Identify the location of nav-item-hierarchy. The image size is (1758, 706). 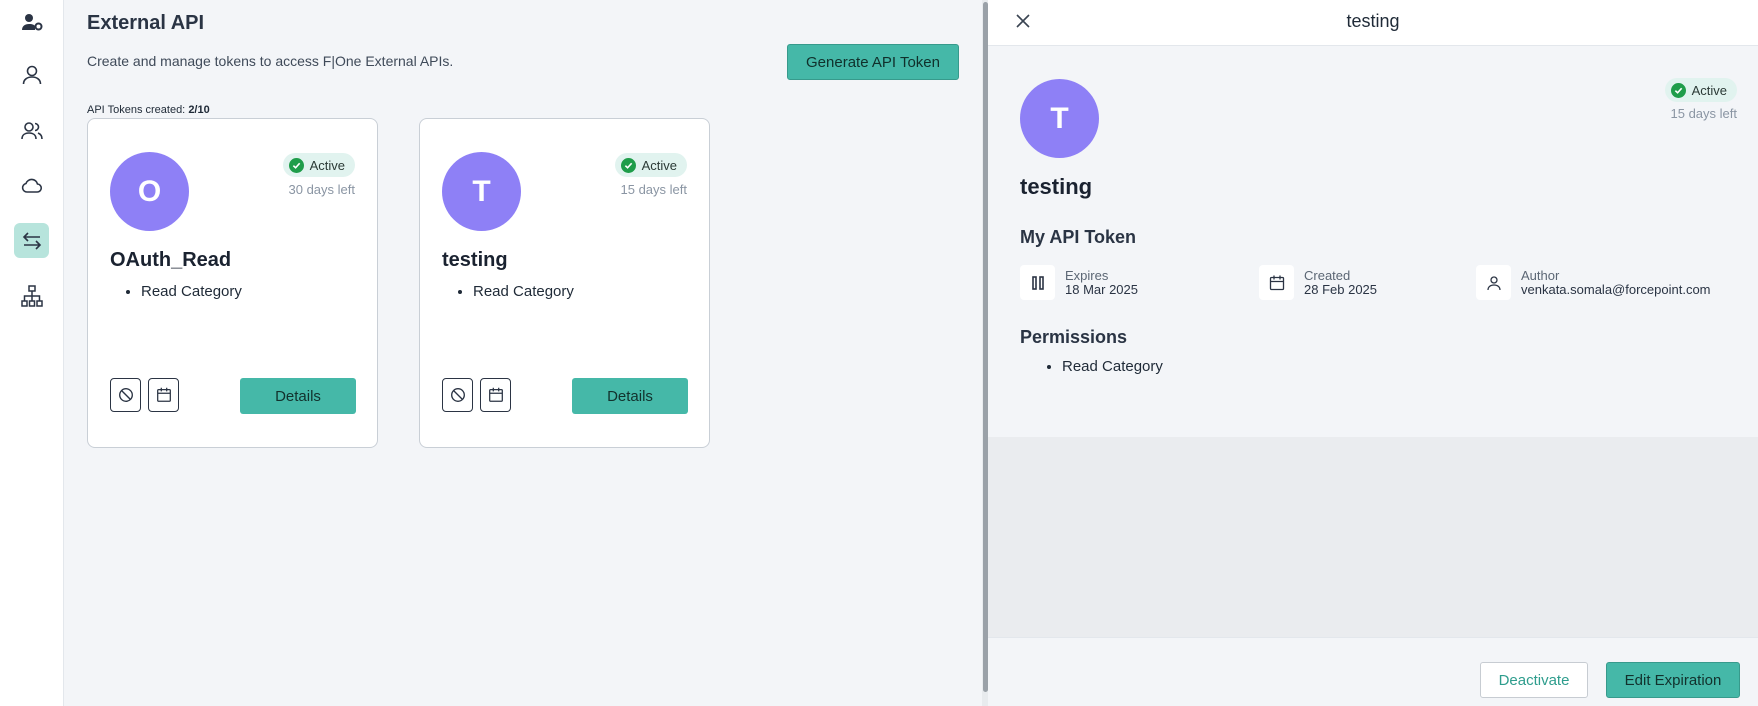
(31, 295).